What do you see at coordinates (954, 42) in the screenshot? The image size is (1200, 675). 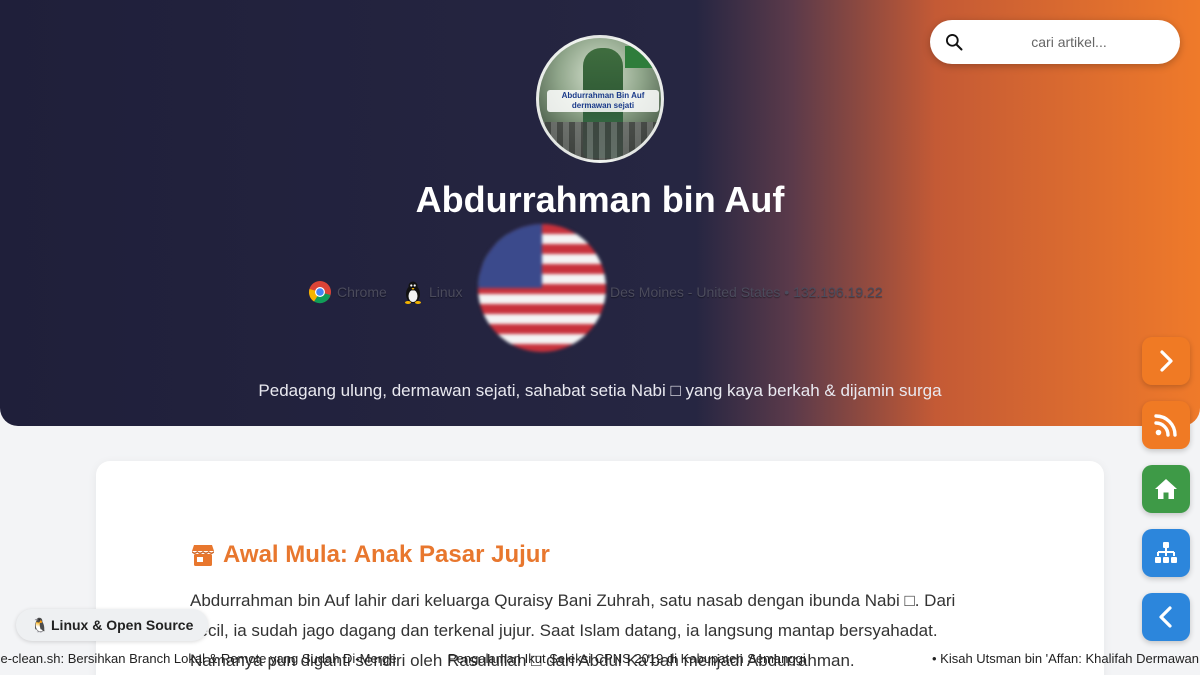 I see `search-icon` at bounding box center [954, 42].